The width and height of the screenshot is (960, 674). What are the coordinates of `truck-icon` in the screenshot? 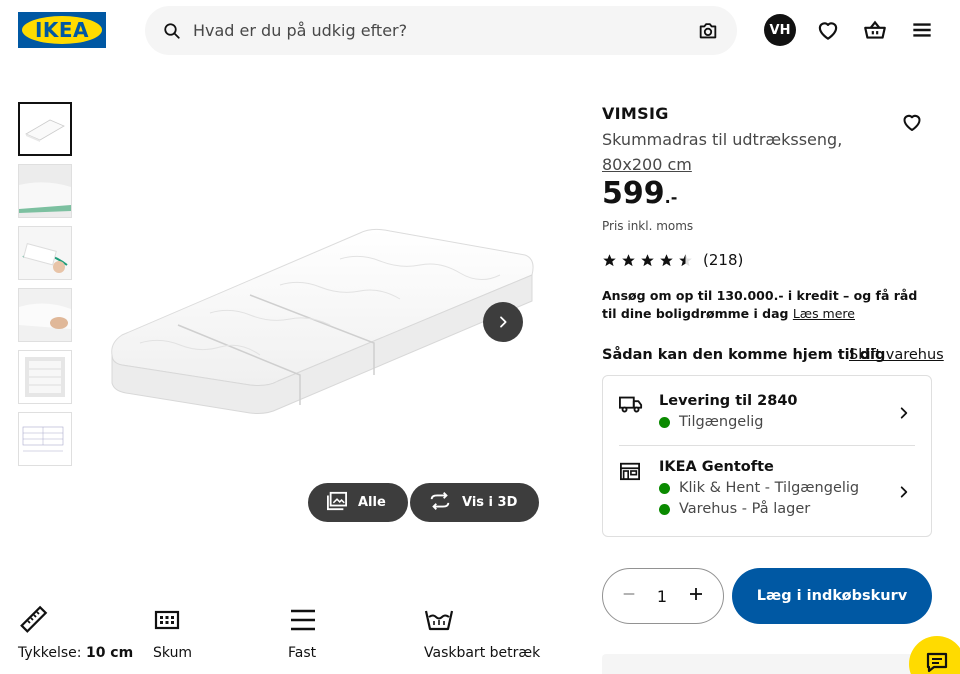 It's located at (631, 406).